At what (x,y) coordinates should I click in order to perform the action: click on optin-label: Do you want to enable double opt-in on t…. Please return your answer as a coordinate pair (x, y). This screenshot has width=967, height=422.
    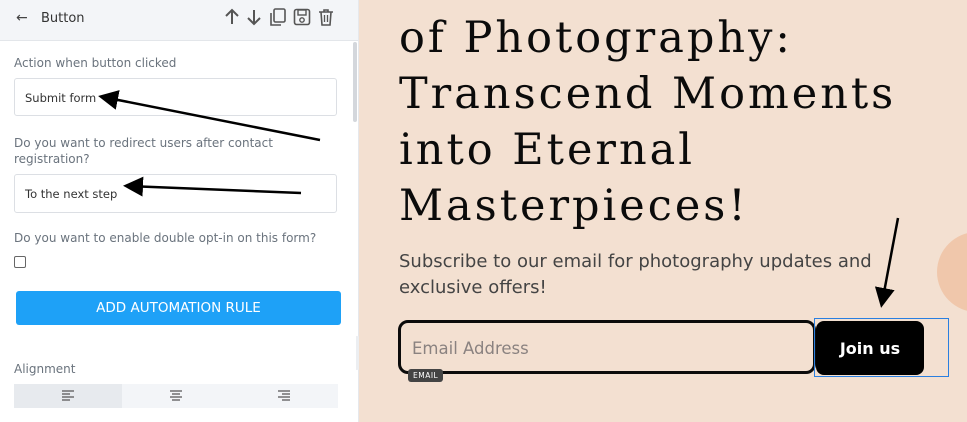
    Looking at the image, I should click on (165, 238).